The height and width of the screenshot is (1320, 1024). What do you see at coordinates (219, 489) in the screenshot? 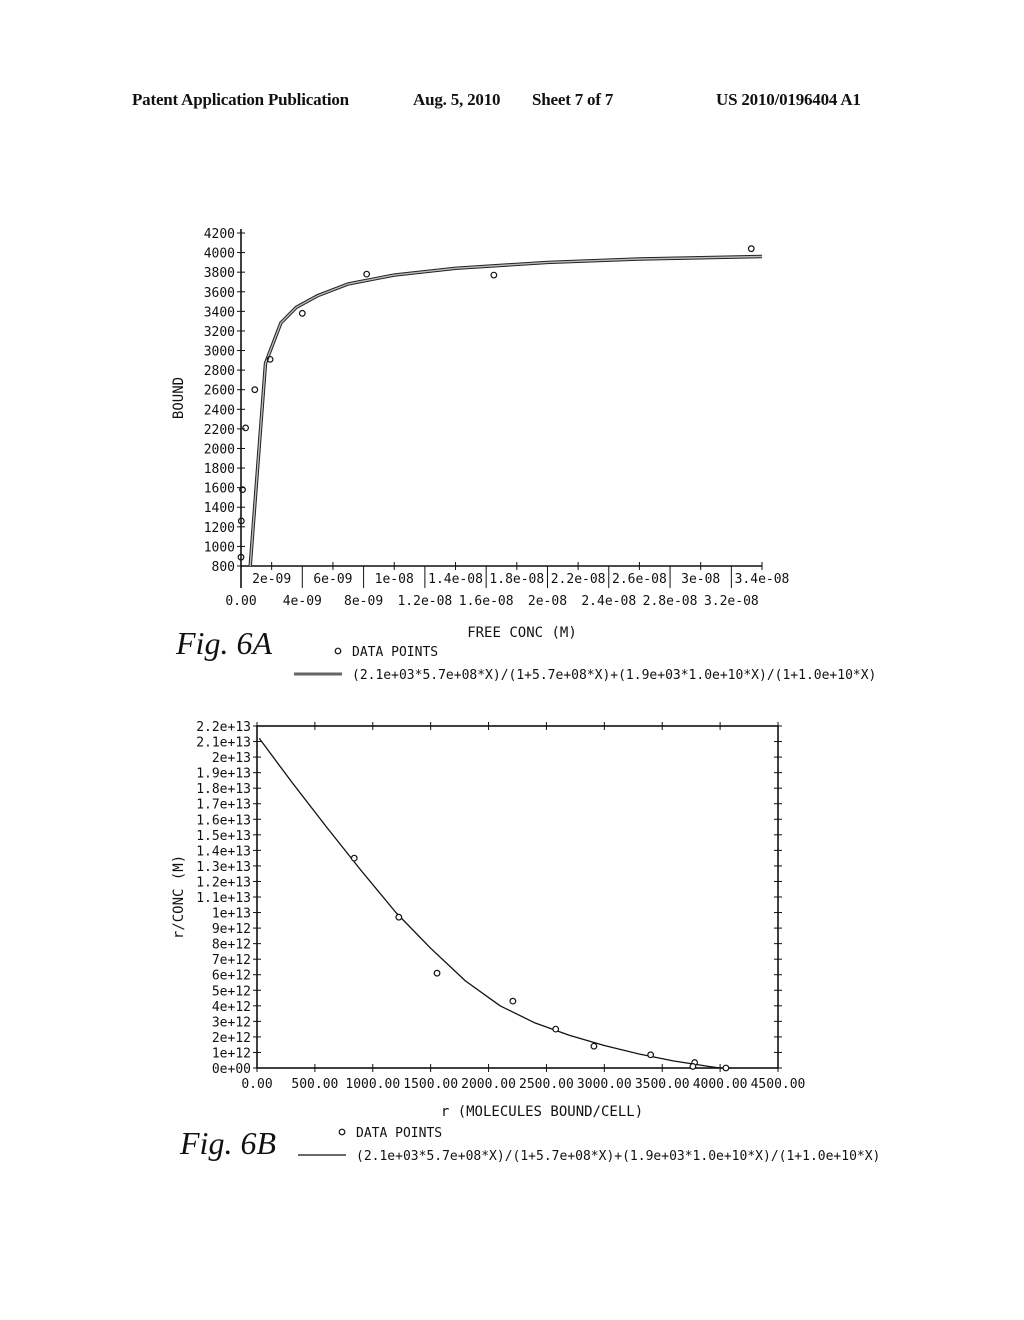
I see `y-tick-label: 1600` at bounding box center [219, 489].